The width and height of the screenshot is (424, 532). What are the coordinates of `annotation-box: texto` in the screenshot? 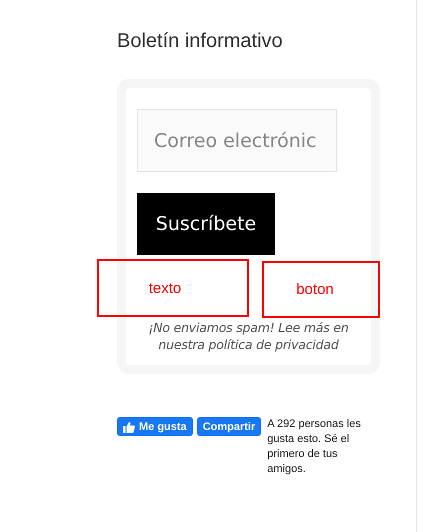 It's located at (173, 288).